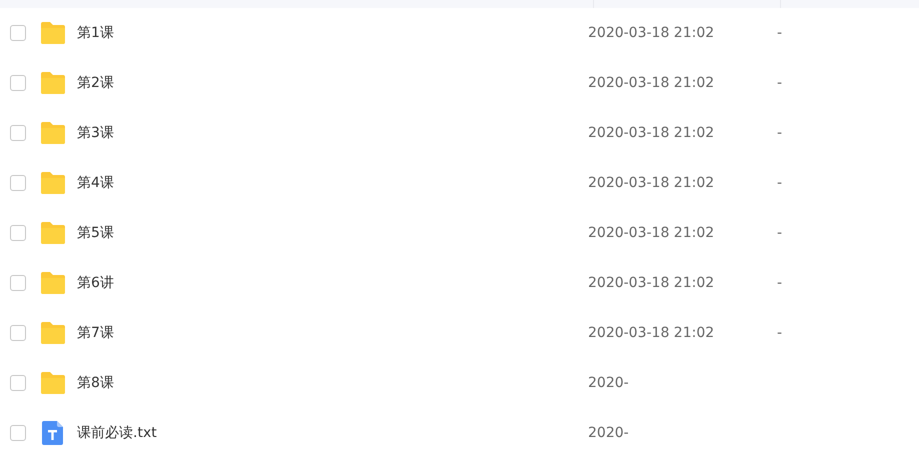 This screenshot has width=919, height=467. What do you see at coordinates (327, 183) in the screenshot?
I see `file-name: 第4课` at bounding box center [327, 183].